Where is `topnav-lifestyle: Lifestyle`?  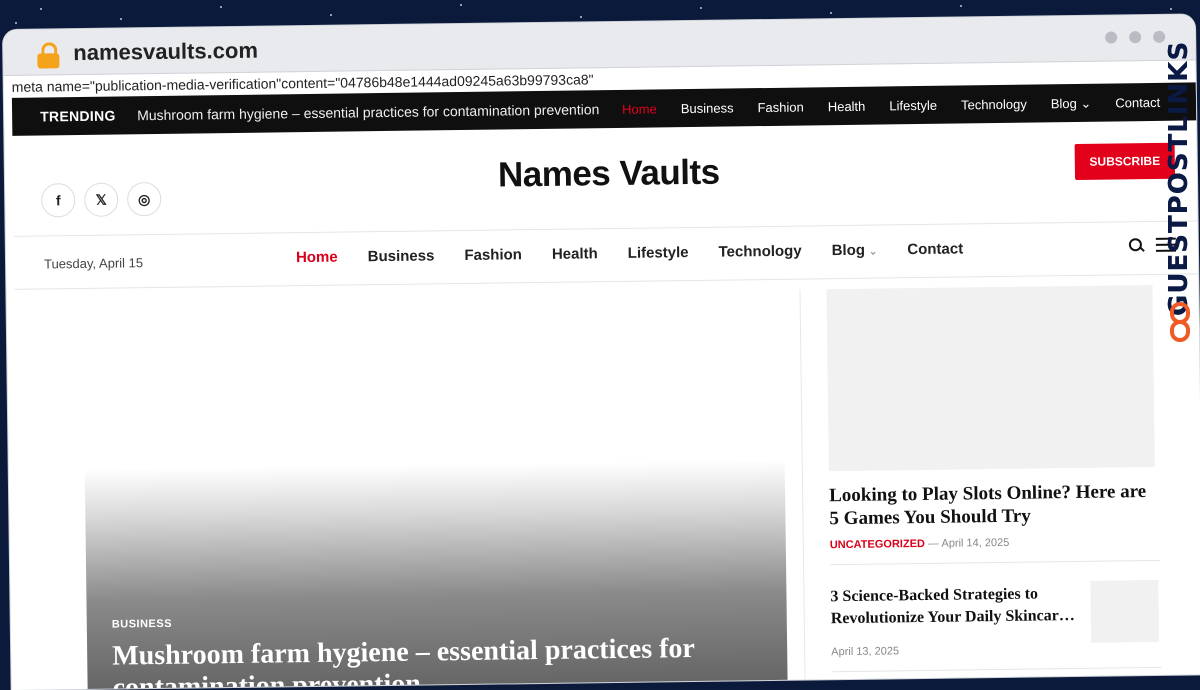
topnav-lifestyle: Lifestyle is located at coordinates (913, 106).